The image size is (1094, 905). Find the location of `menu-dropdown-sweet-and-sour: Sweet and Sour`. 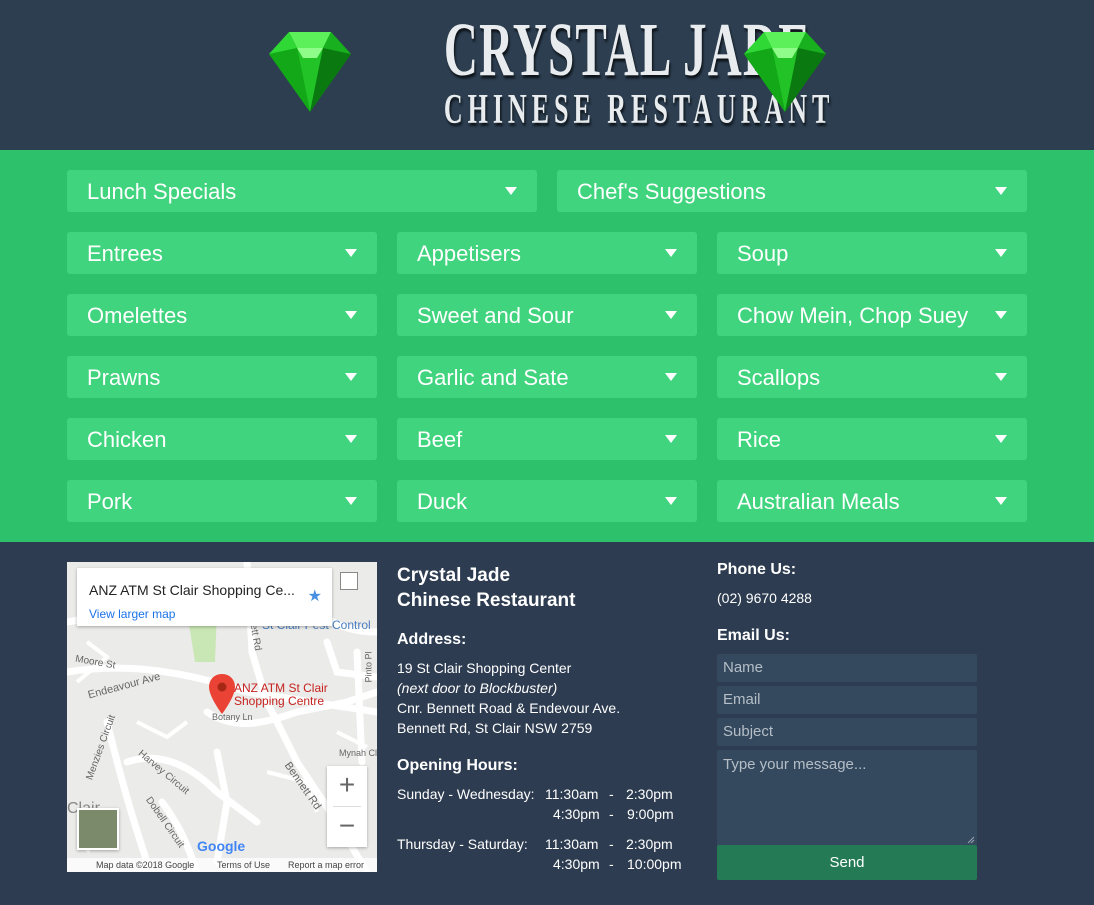

menu-dropdown-sweet-and-sour: Sweet and Sour is located at coordinates (547, 315).